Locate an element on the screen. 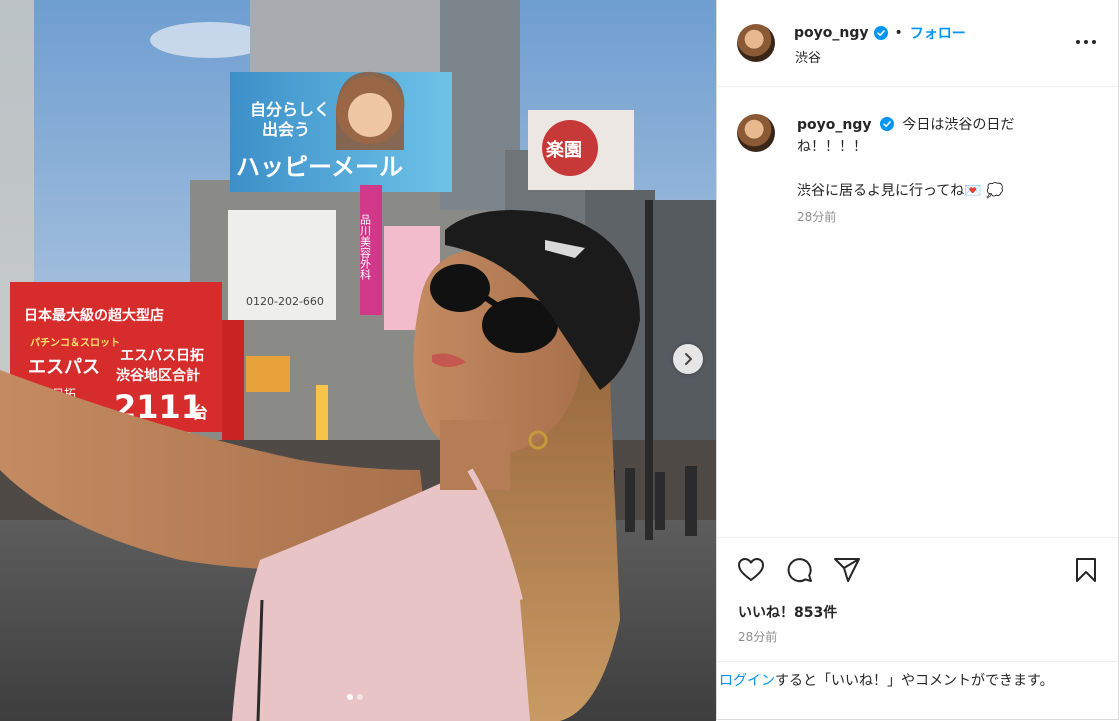  location-link: 渋谷 is located at coordinates (808, 56).